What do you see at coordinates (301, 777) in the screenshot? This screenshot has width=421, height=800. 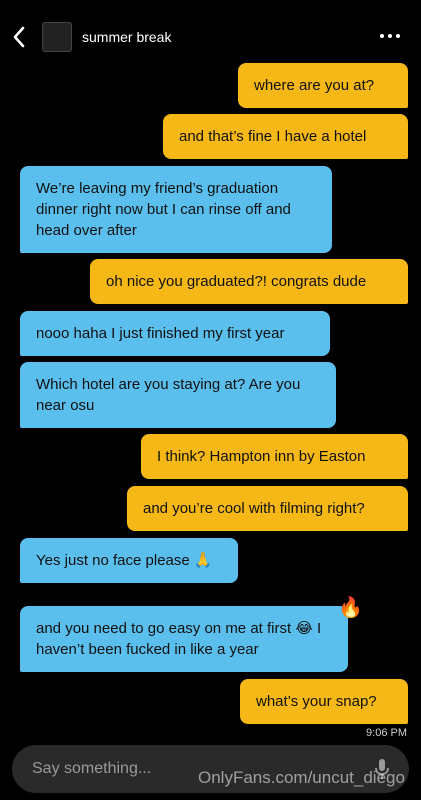 I see `watermark: OnlyFans.com/uncut_diego` at bounding box center [301, 777].